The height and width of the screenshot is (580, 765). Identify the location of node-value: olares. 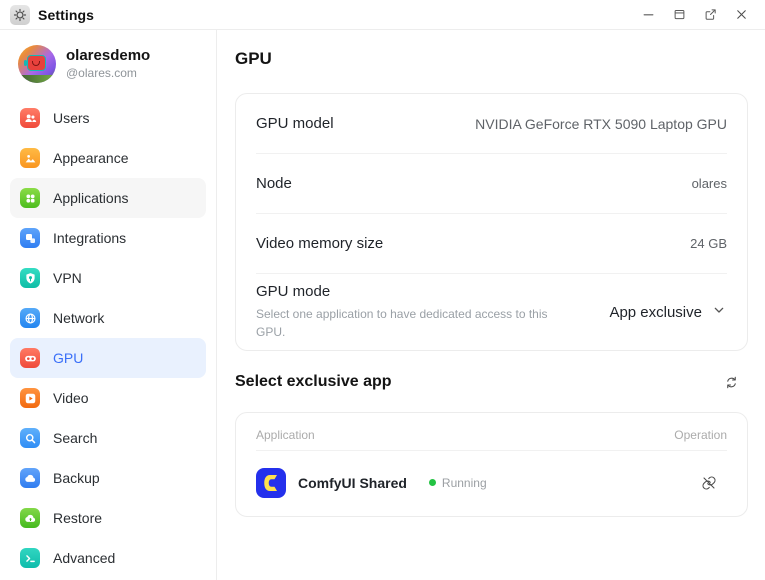
(709, 183).